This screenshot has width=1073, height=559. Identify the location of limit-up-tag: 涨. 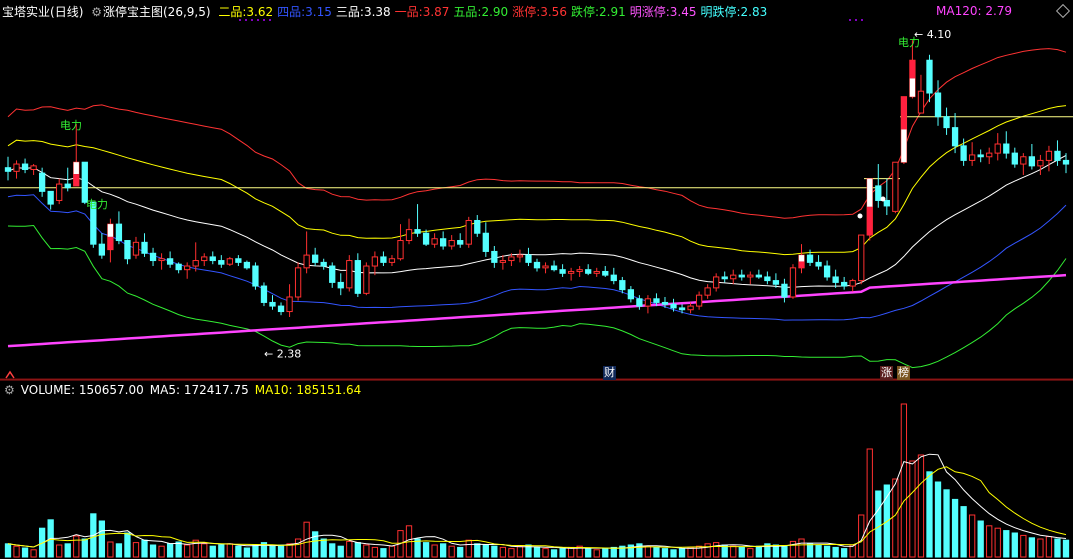
(886, 373).